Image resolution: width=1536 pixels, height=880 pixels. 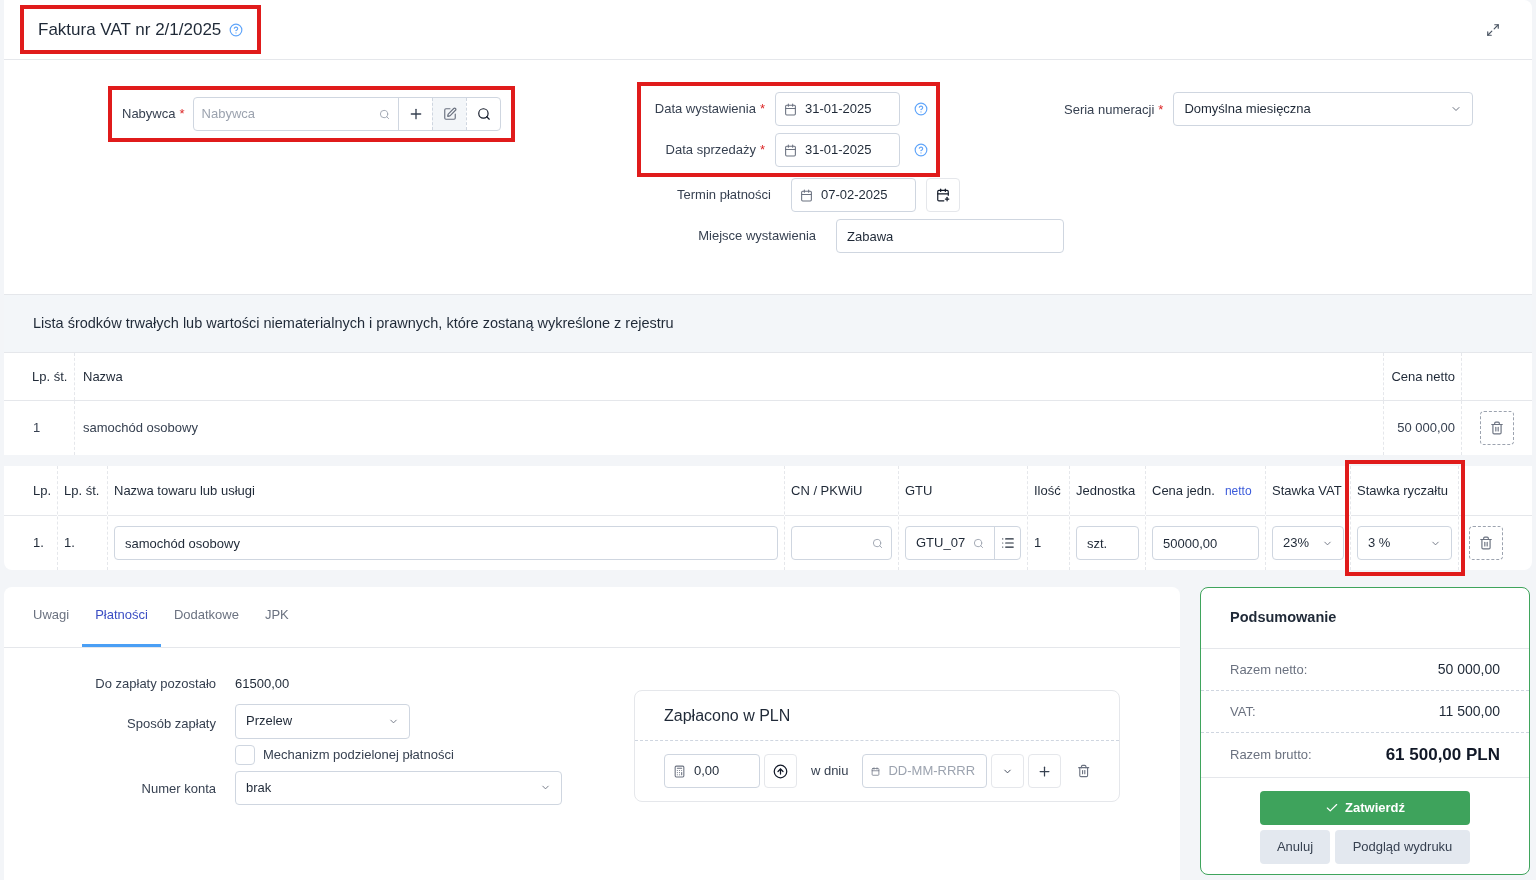 I want to click on field-label: Termin płatności, so click(x=724, y=195).